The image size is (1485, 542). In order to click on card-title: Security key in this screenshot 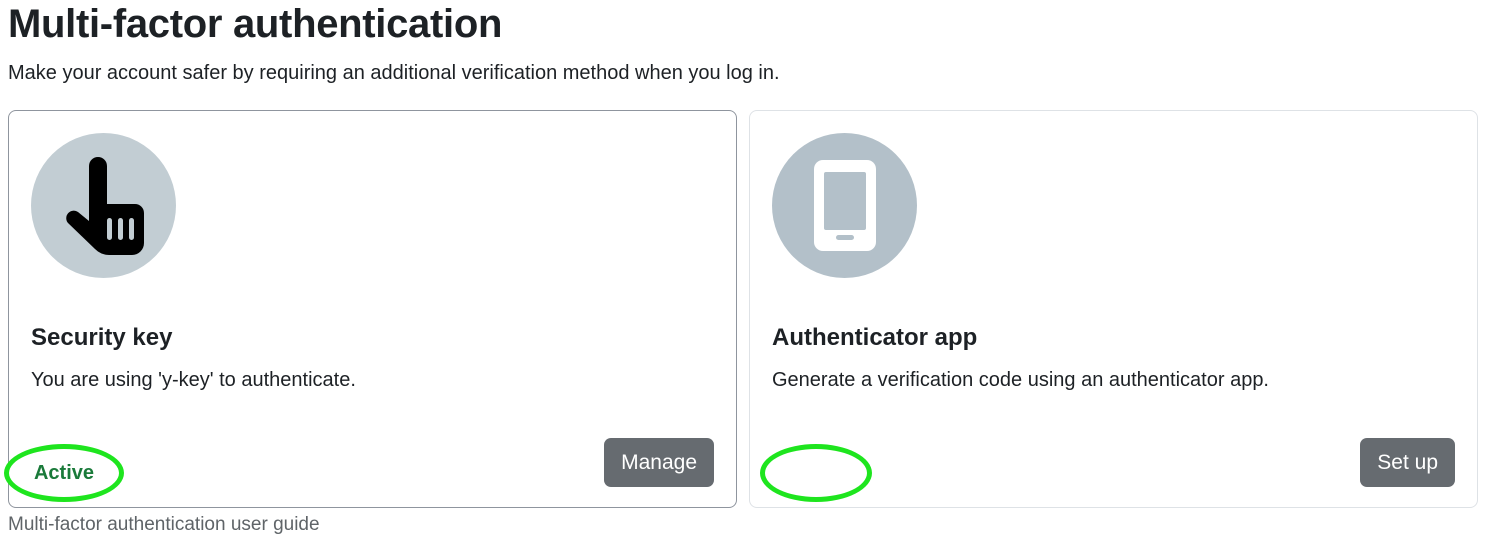, I will do `click(102, 337)`.